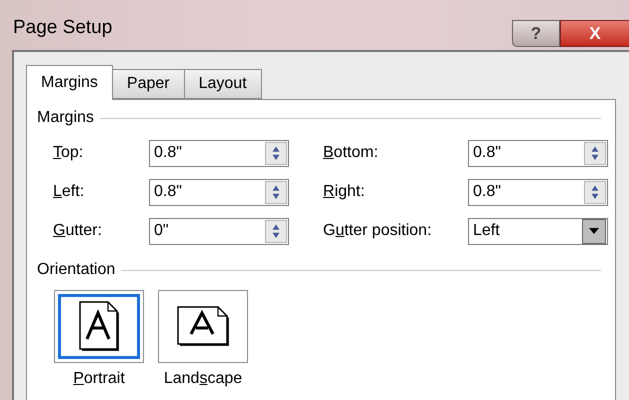 This screenshot has height=400, width=629. I want to click on portrait-page-icon, so click(99, 326).